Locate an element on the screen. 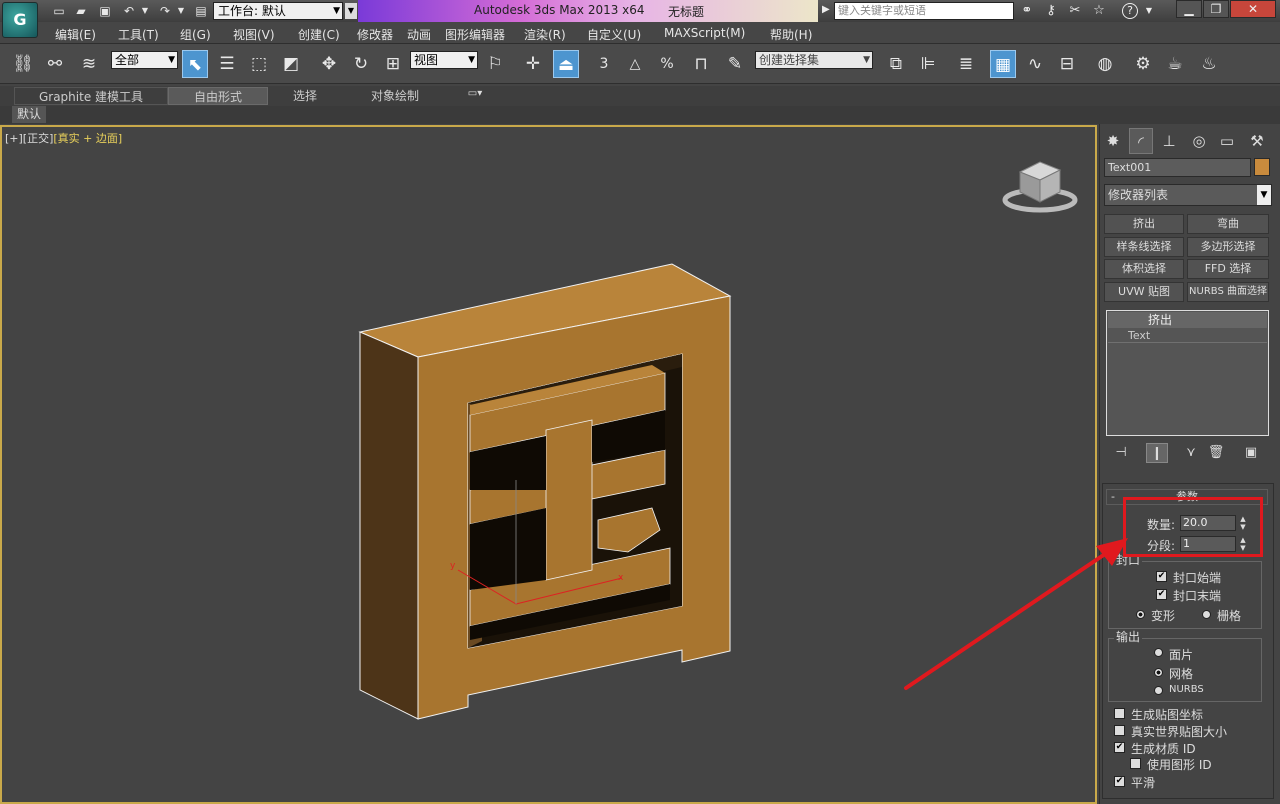 The image size is (1280, 804). volume-select-button: 体积选择 is located at coordinates (1144, 269).